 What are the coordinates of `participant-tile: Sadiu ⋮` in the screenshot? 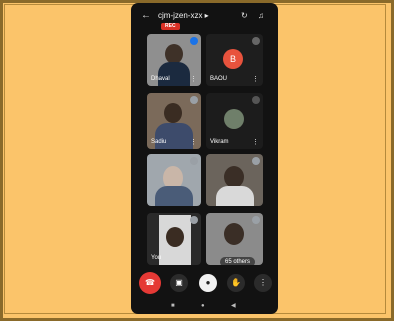 It's located at (174, 121).